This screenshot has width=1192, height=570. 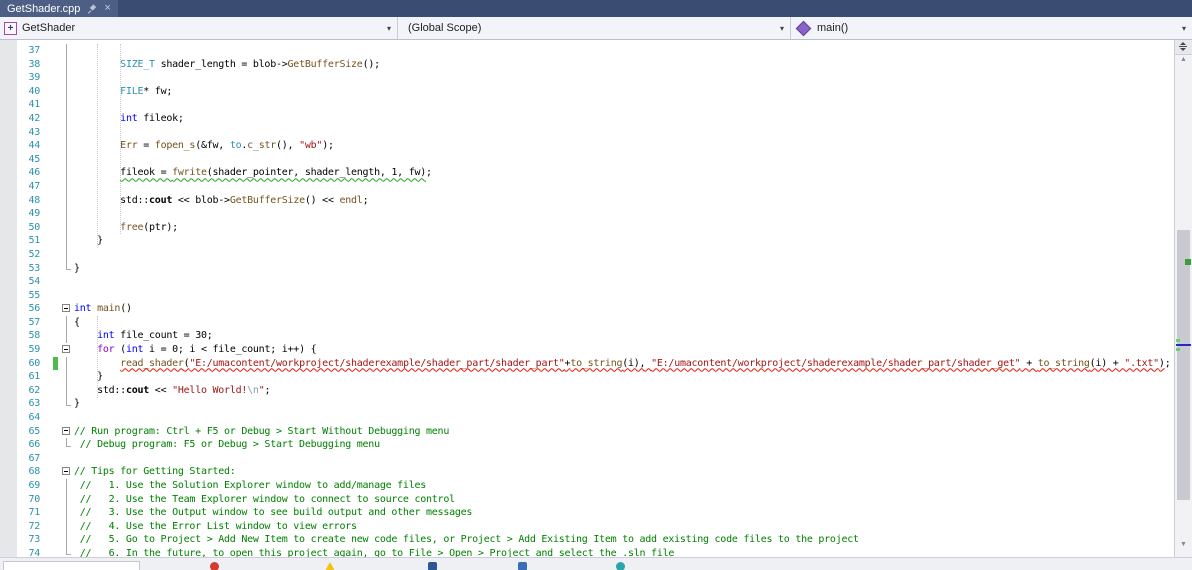 I want to click on line-number: 62, so click(x=33, y=391).